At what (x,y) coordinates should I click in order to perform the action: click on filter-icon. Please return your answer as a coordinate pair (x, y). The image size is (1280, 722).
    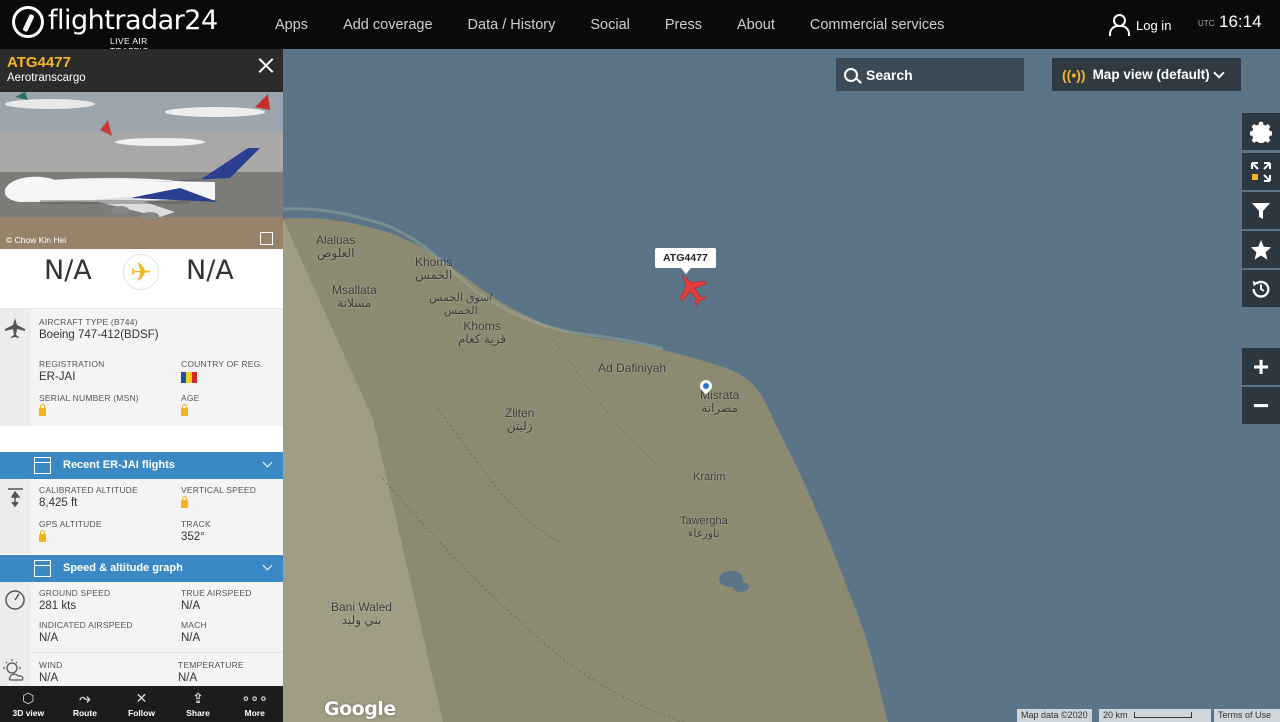
    Looking at the image, I should click on (1261, 210).